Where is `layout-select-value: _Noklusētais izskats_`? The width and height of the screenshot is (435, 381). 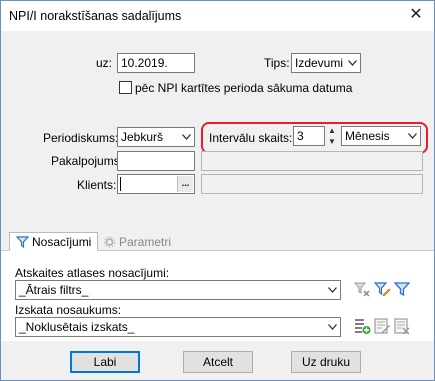 layout-select-value: _Noklusētais izskats_ is located at coordinates (77, 327).